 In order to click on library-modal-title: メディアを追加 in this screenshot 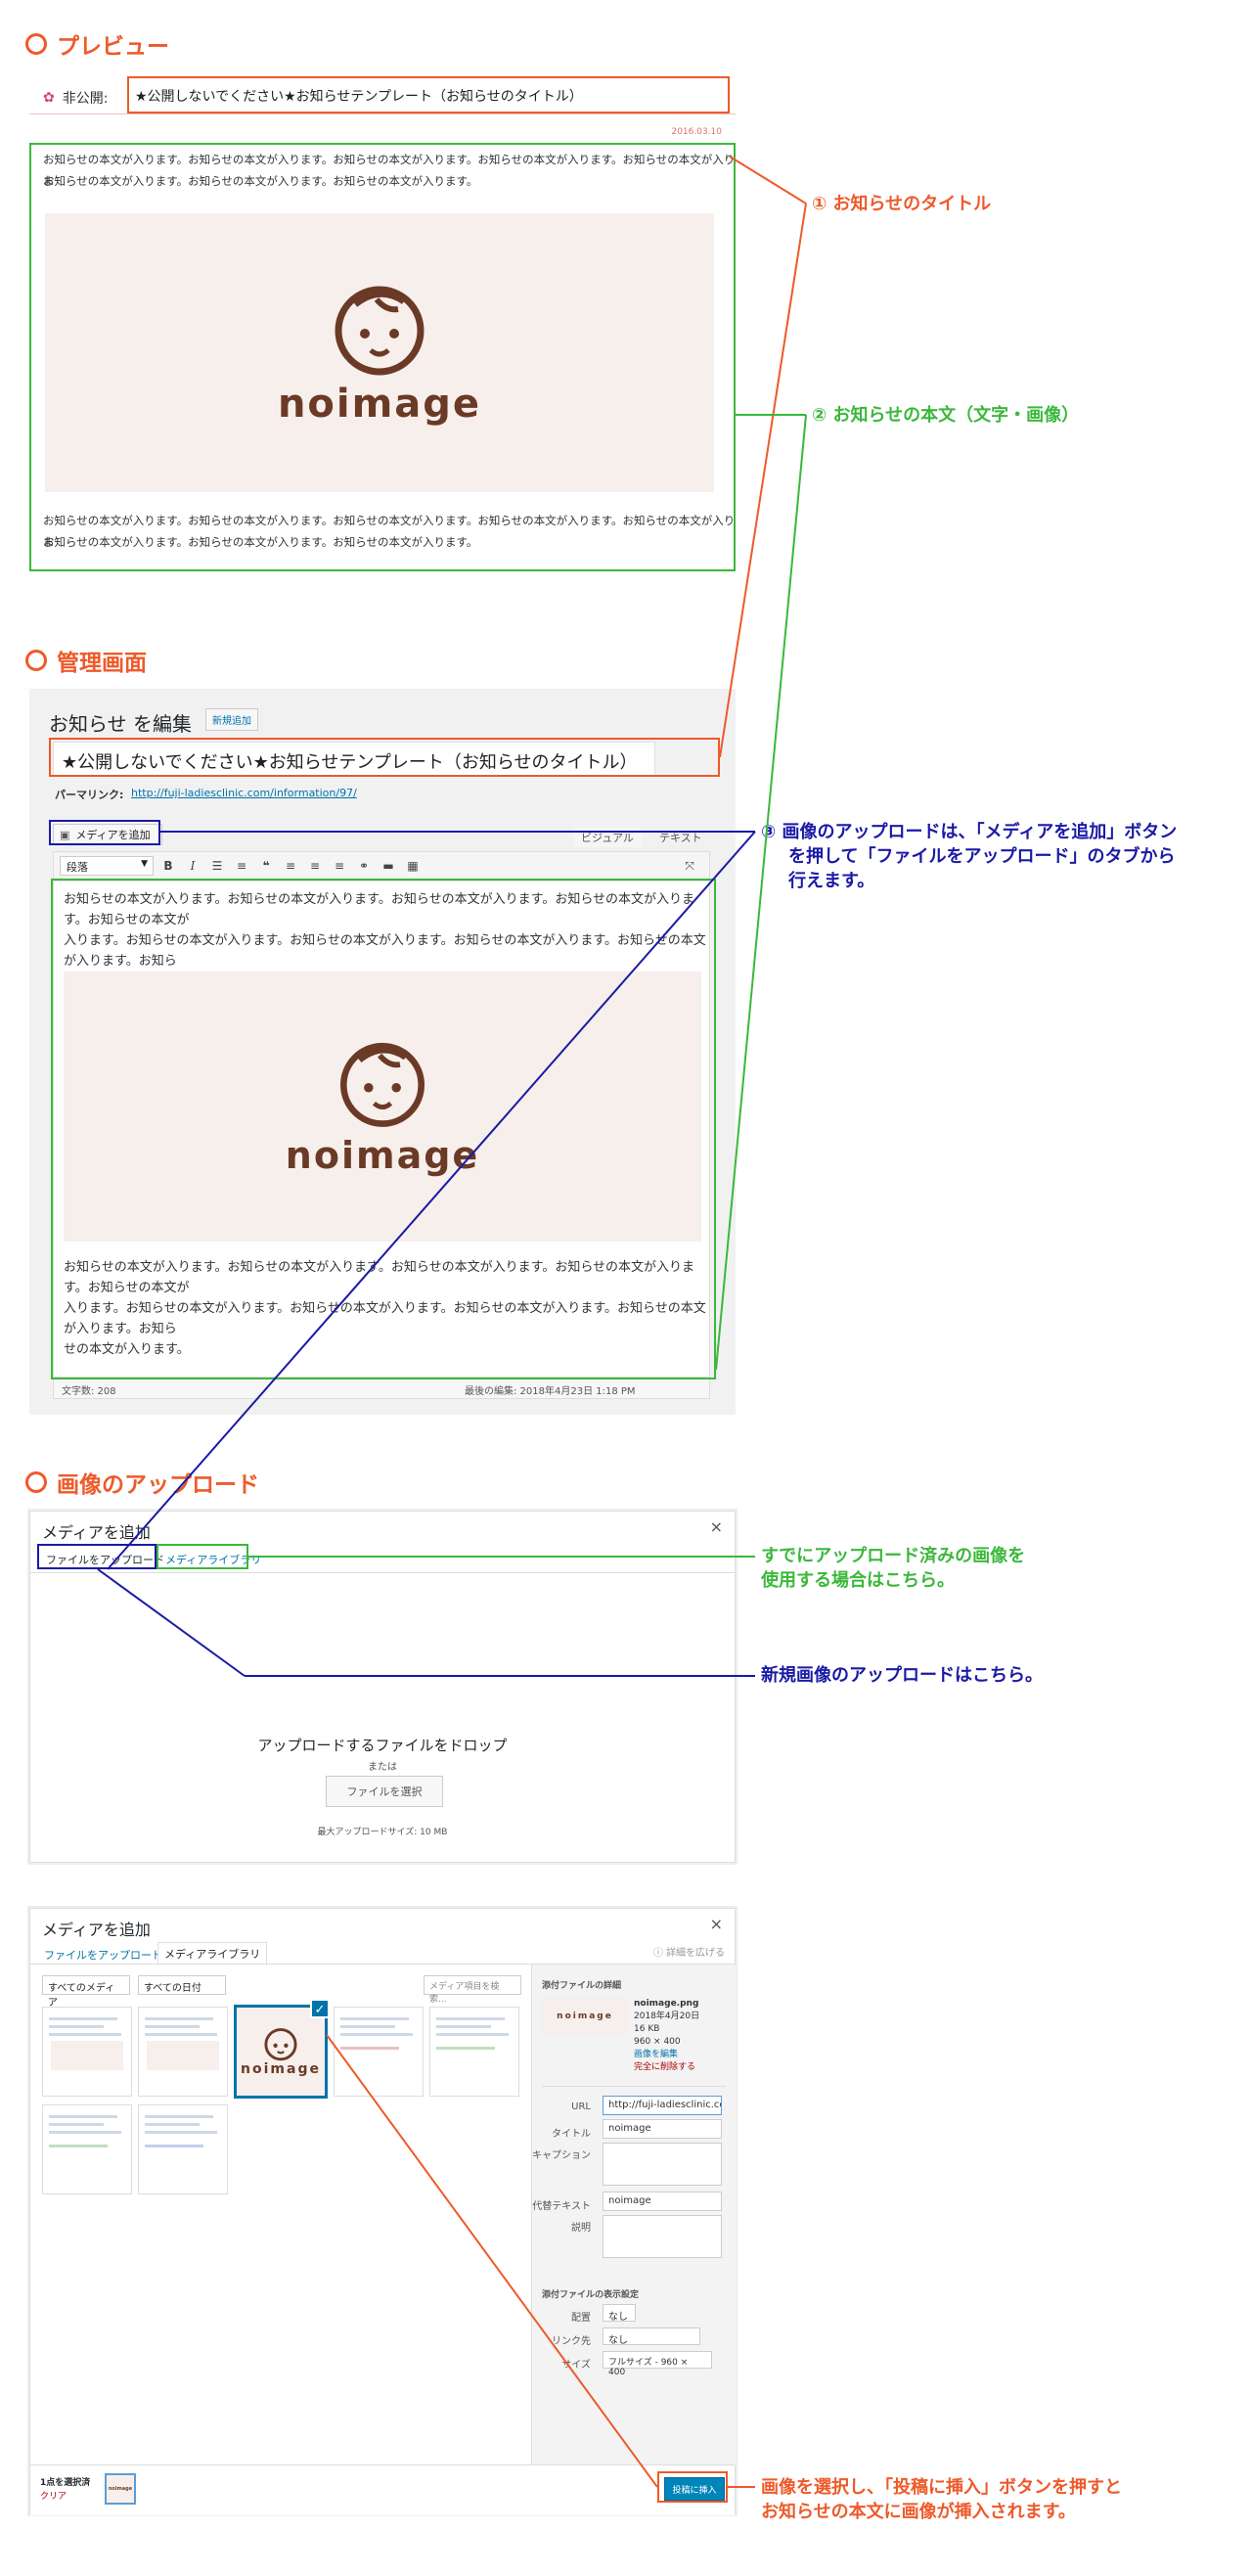, I will do `click(96, 1930)`.